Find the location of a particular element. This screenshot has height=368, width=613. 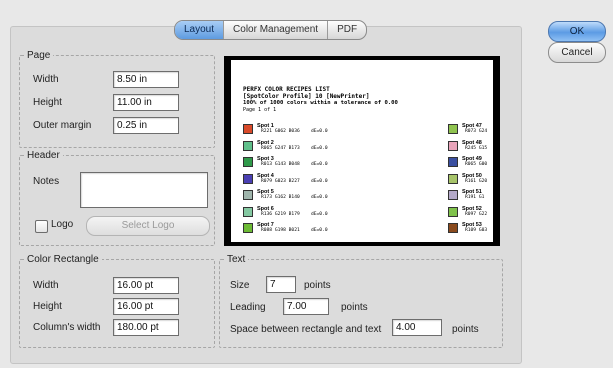

tab-color-management: Color Management is located at coordinates (275, 30).